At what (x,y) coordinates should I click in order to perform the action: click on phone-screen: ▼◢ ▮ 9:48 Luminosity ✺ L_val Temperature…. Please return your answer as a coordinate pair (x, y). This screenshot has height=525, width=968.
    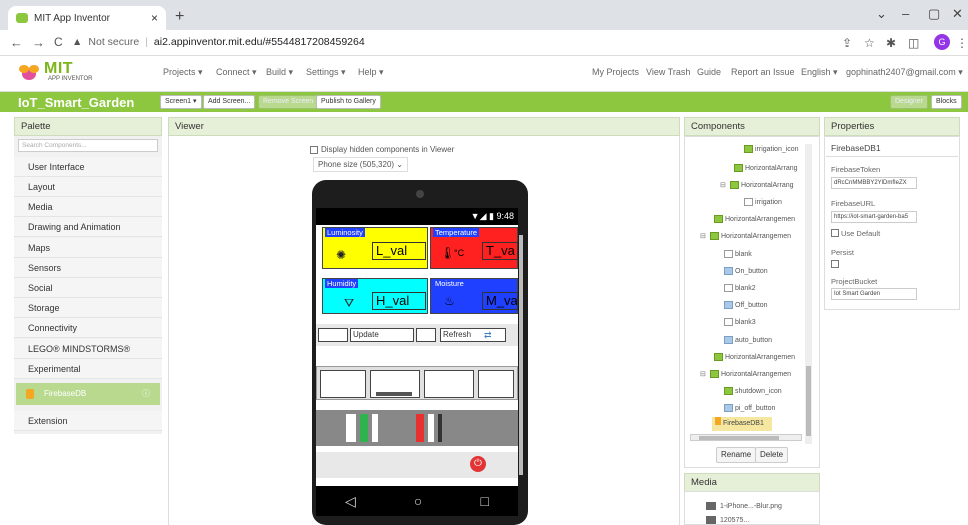
    Looking at the image, I should click on (417, 347).